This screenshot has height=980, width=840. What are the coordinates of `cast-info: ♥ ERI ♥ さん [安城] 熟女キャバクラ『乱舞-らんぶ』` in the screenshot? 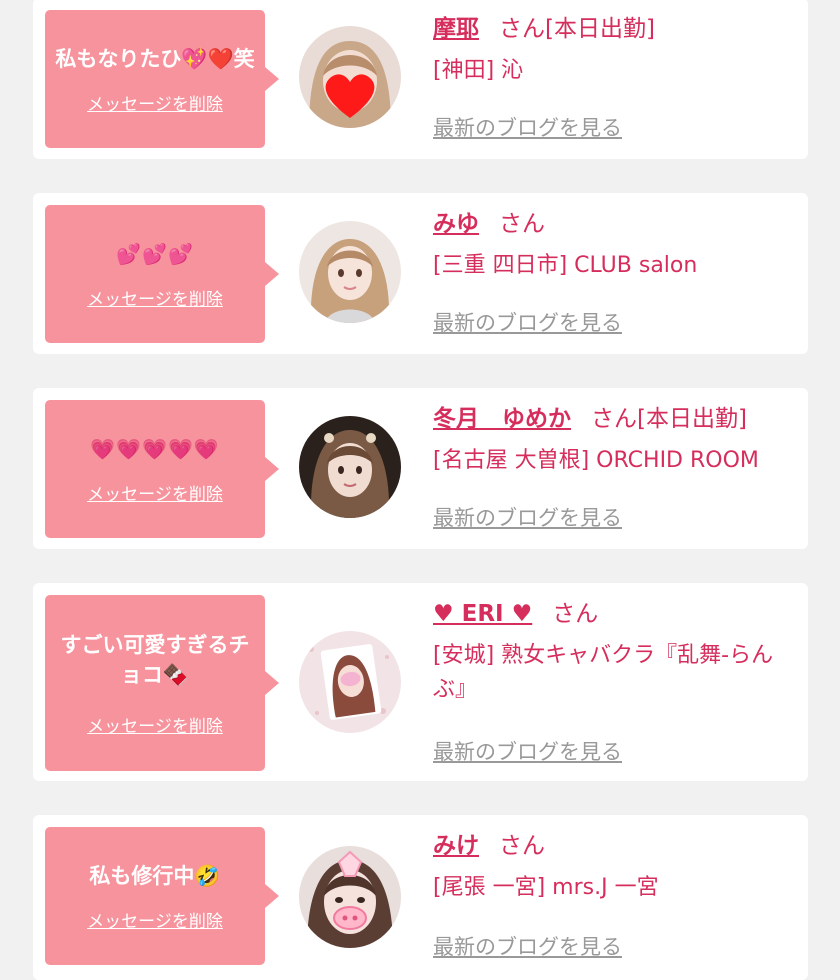 It's located at (615, 652).